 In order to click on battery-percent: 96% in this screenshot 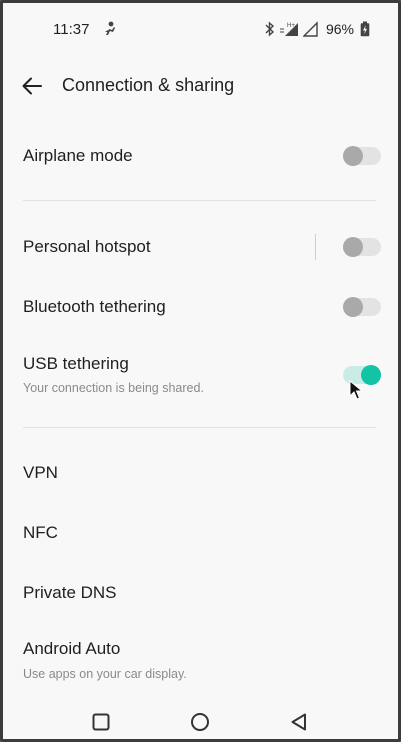, I will do `click(339, 29)`.